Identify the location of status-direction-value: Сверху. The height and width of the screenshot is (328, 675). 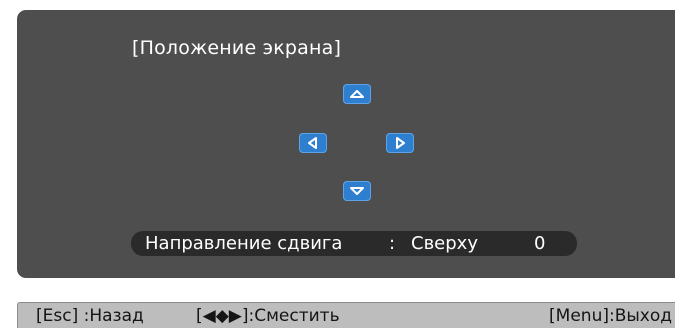
(444, 243).